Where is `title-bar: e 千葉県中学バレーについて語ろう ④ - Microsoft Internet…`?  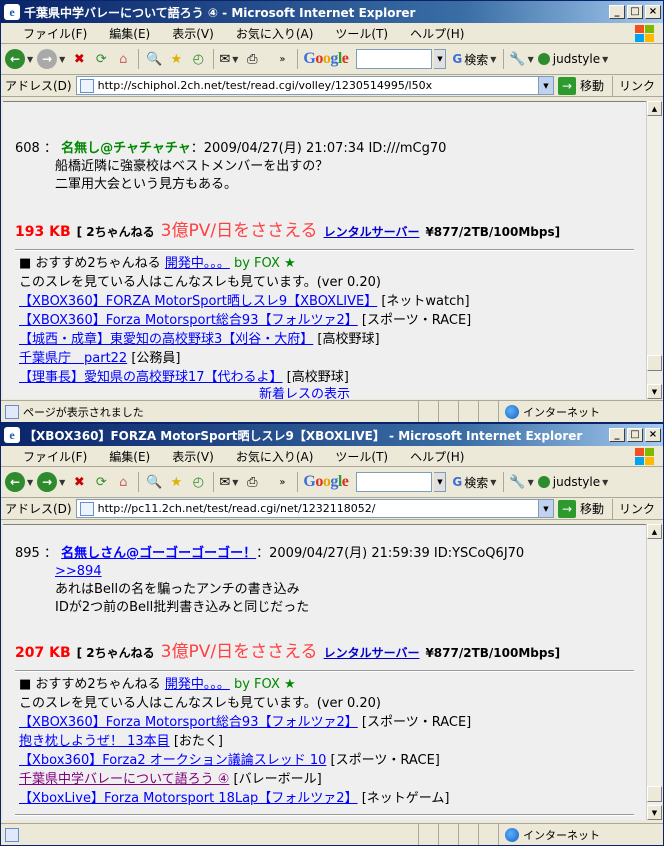 title-bar: e 千葉県中学バレーについて語ろう ④ - Microsoft Internet… is located at coordinates (332, 12).